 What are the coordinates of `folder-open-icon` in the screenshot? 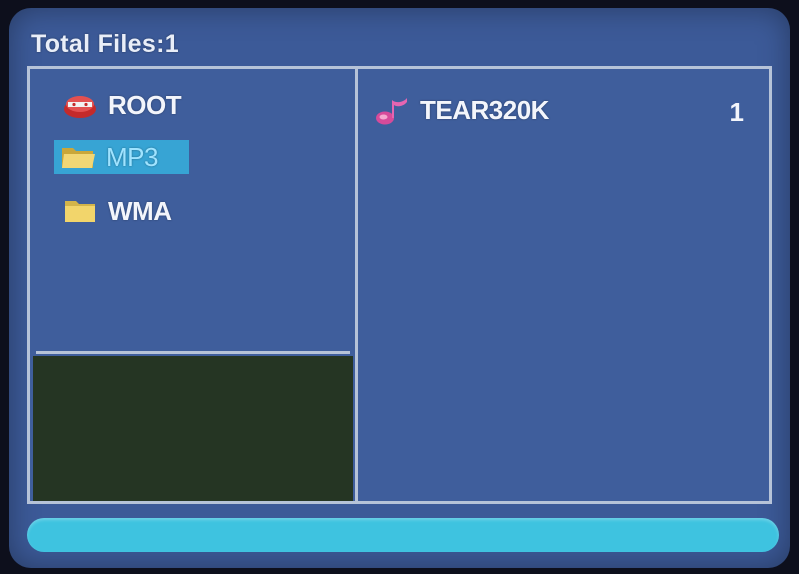 It's located at (78, 157).